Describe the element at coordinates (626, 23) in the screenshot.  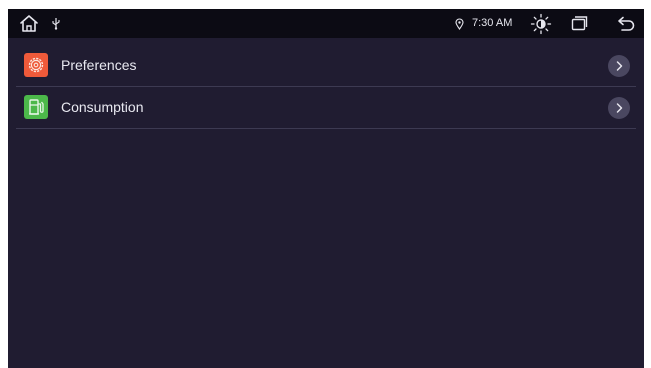
I see `back-icon` at that location.